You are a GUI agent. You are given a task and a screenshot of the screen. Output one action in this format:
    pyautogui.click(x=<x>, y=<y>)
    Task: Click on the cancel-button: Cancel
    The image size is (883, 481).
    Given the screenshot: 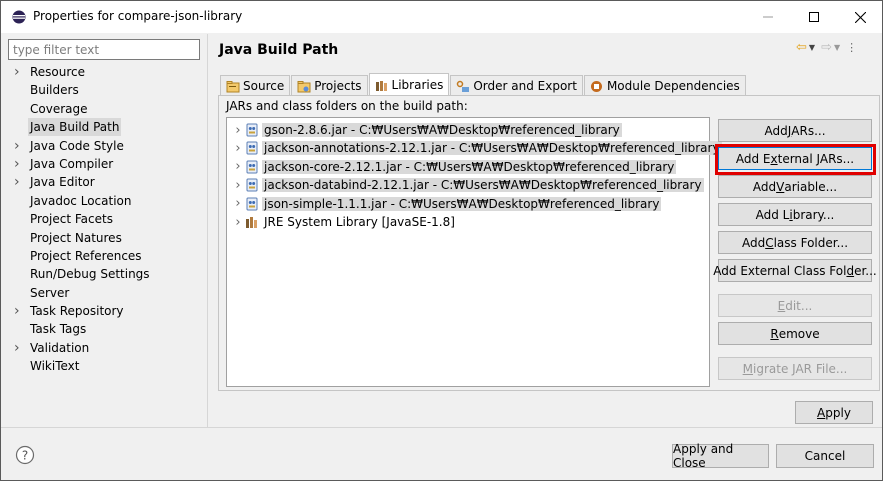 What is the action you would take?
    pyautogui.click(x=825, y=456)
    